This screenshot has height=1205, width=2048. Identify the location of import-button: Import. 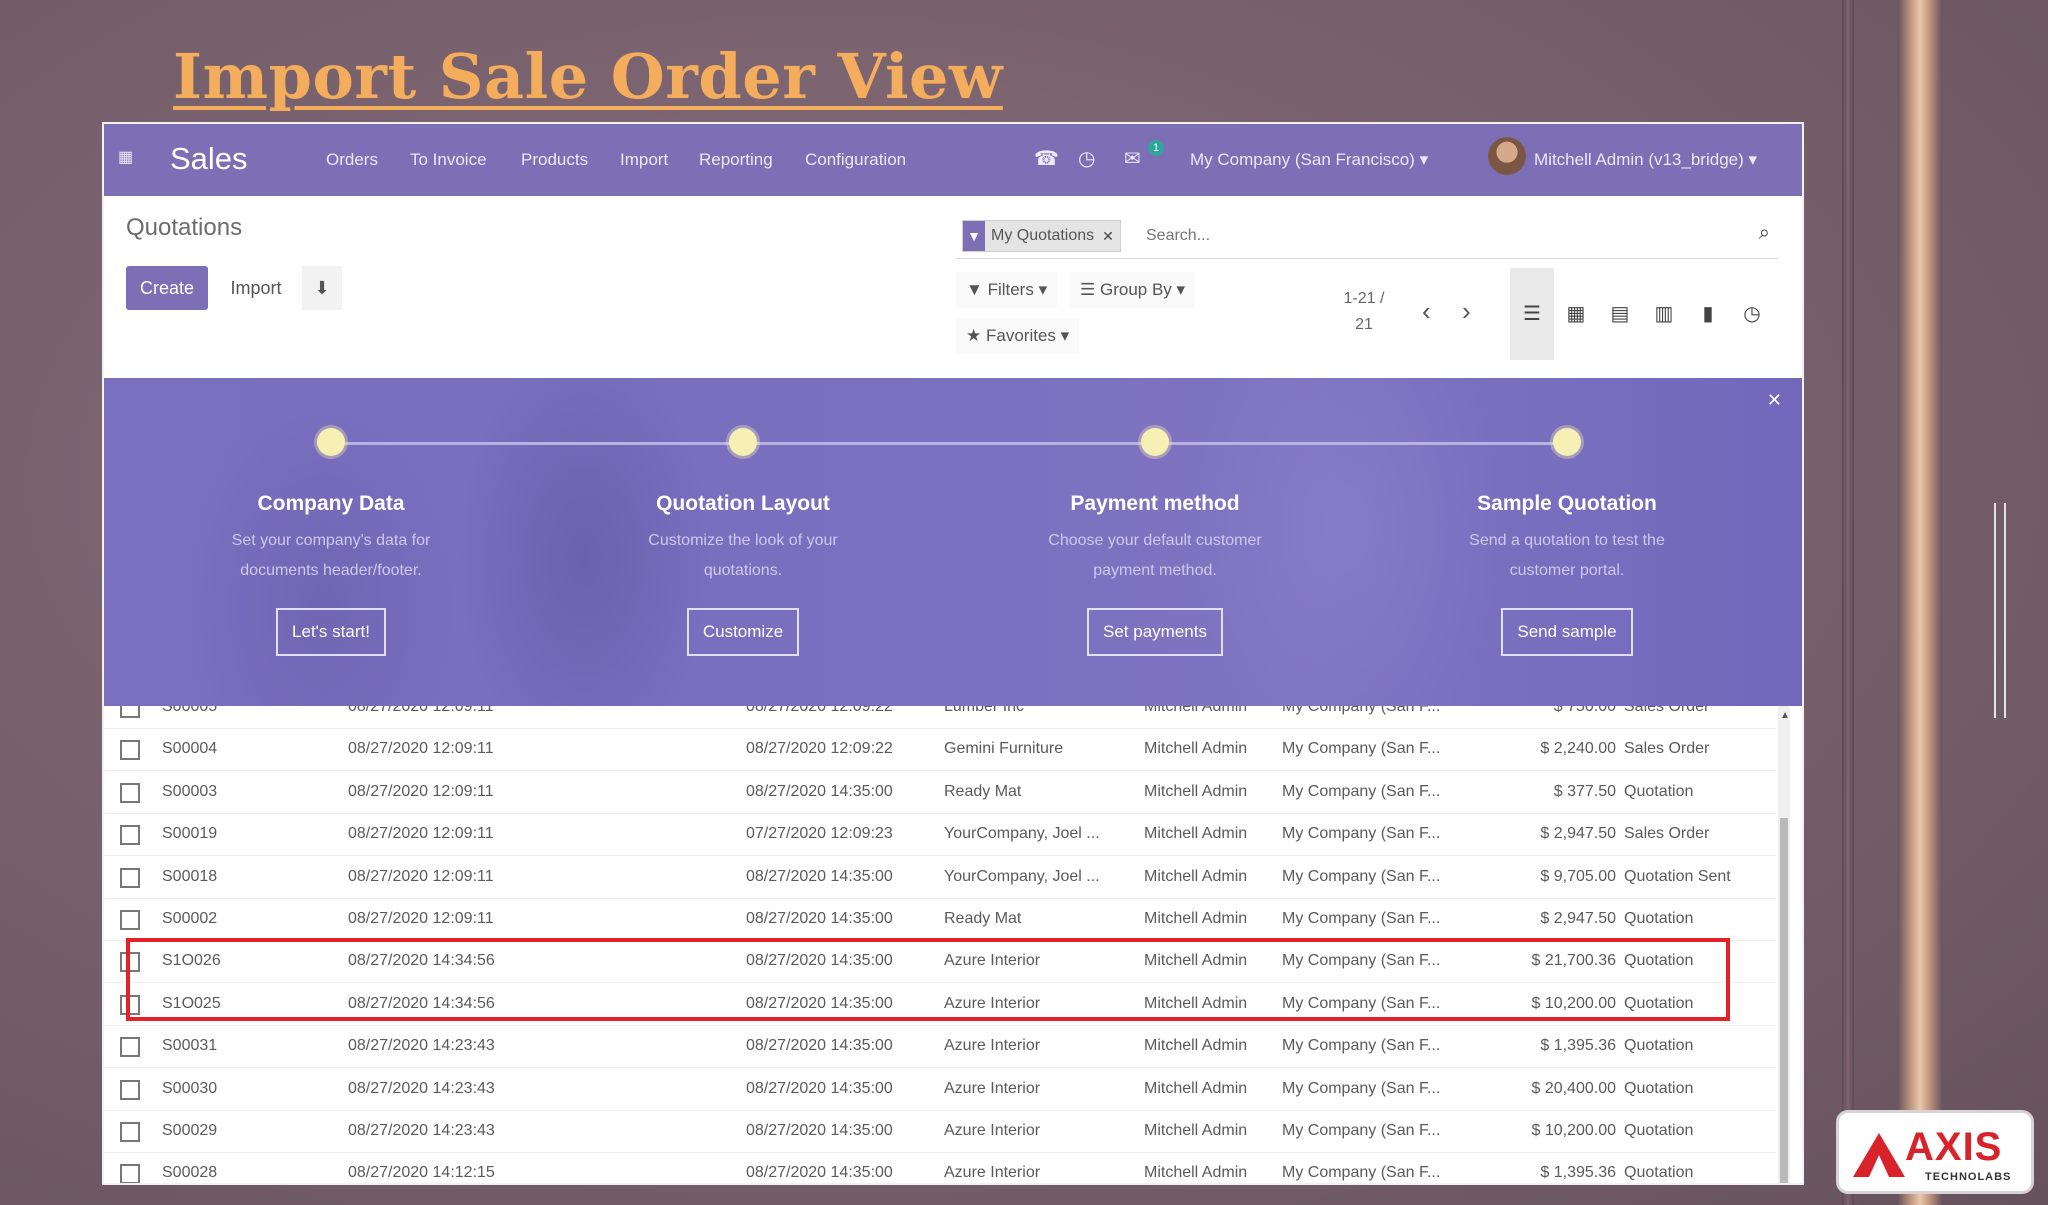
(256, 288).